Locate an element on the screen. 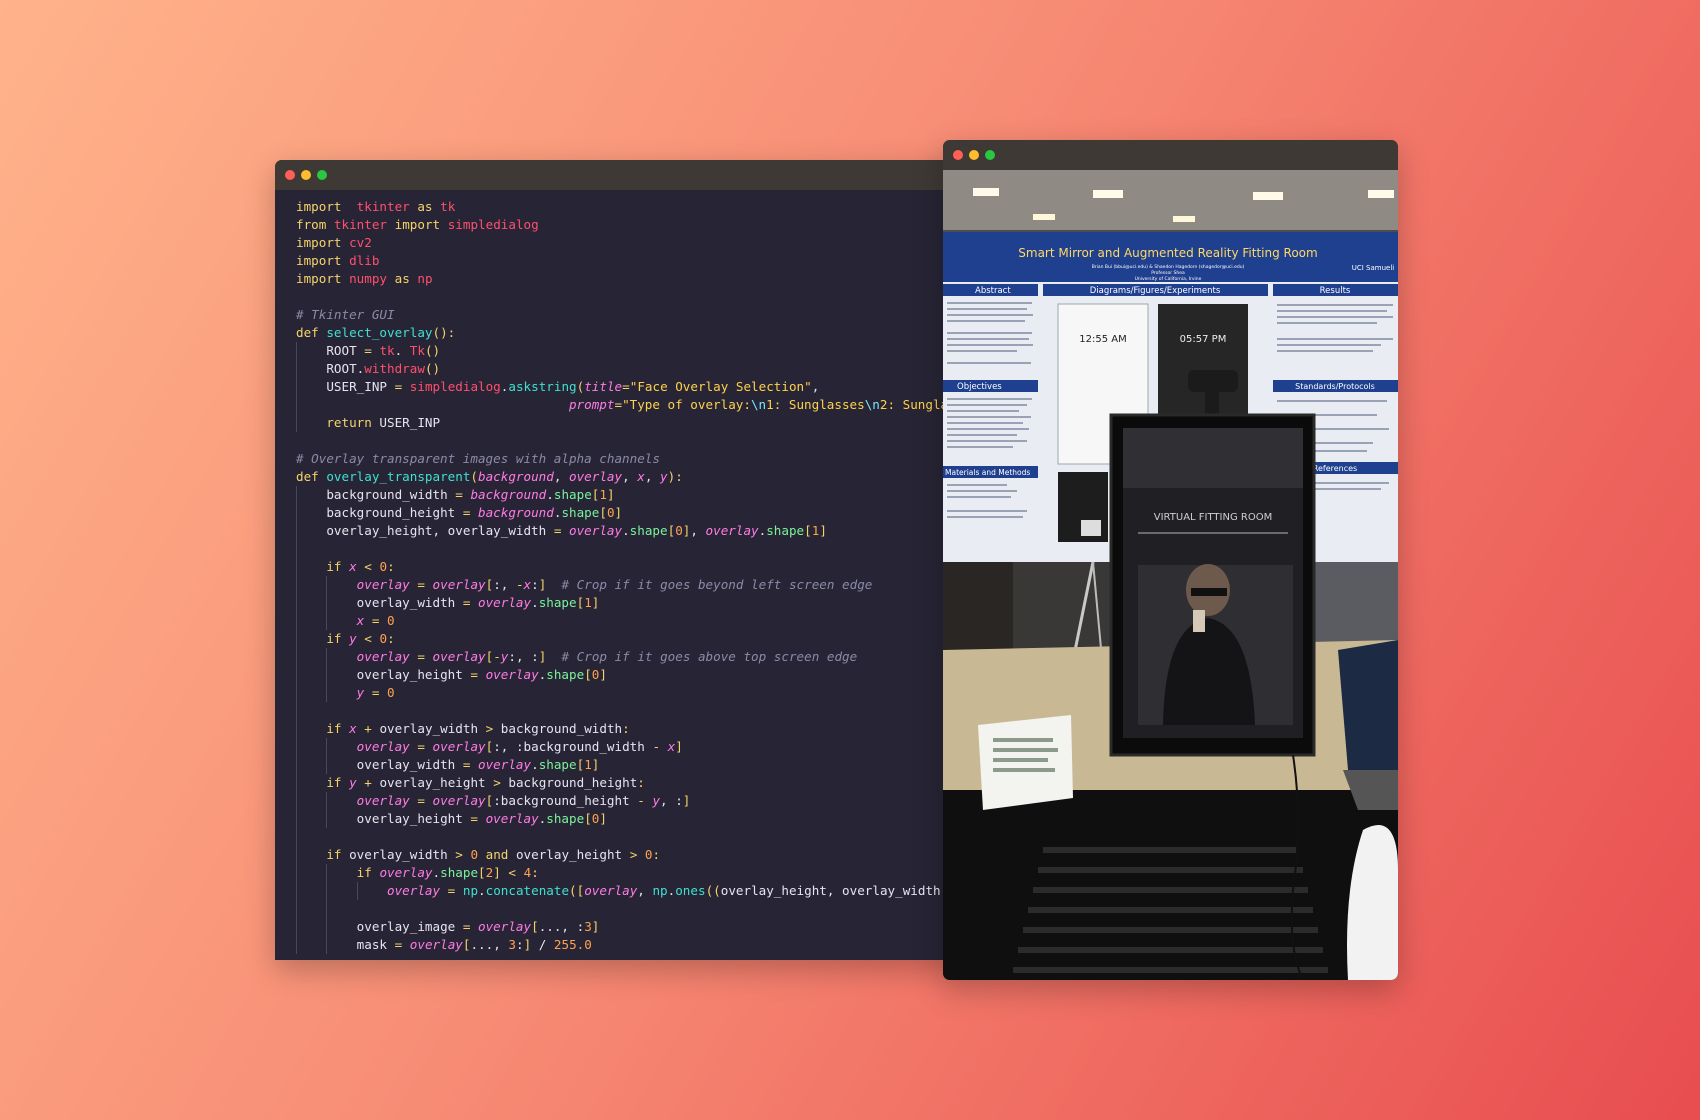 This screenshot has height=1120, width=1700. poster-logo: UCI Samueli is located at coordinates (1373, 268).